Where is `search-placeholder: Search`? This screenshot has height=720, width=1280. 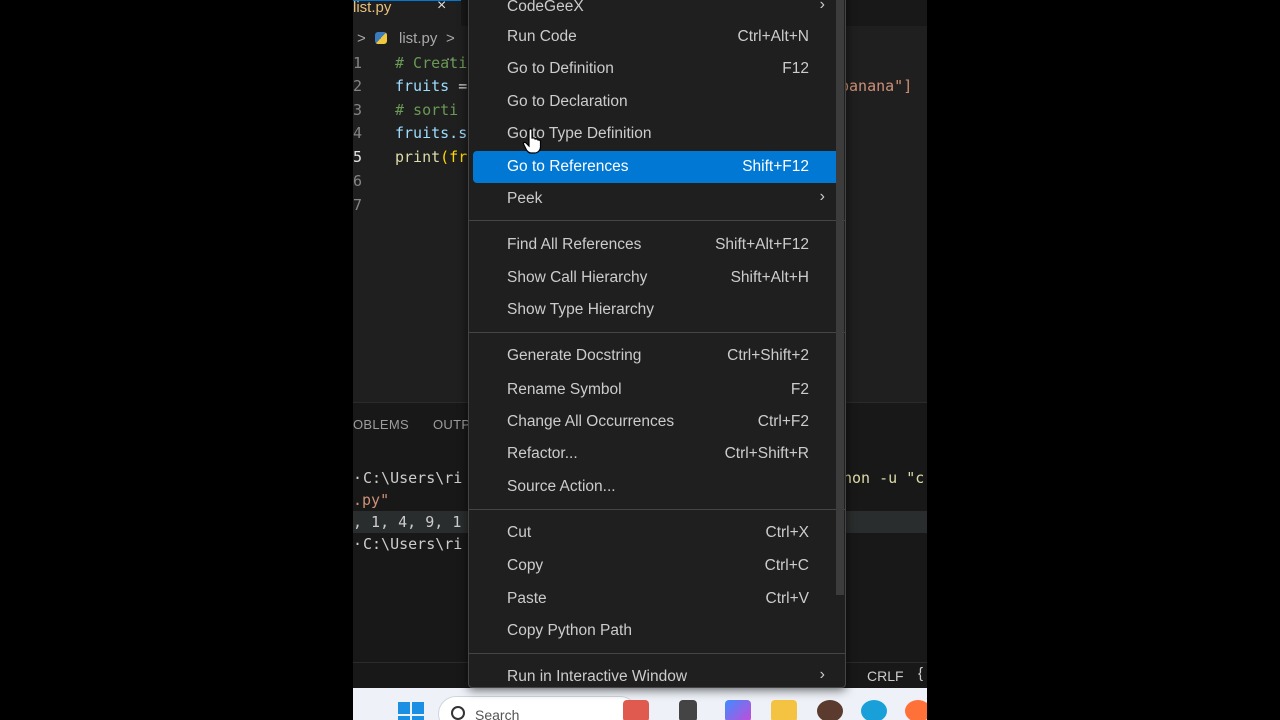
search-placeholder: Search is located at coordinates (497, 713).